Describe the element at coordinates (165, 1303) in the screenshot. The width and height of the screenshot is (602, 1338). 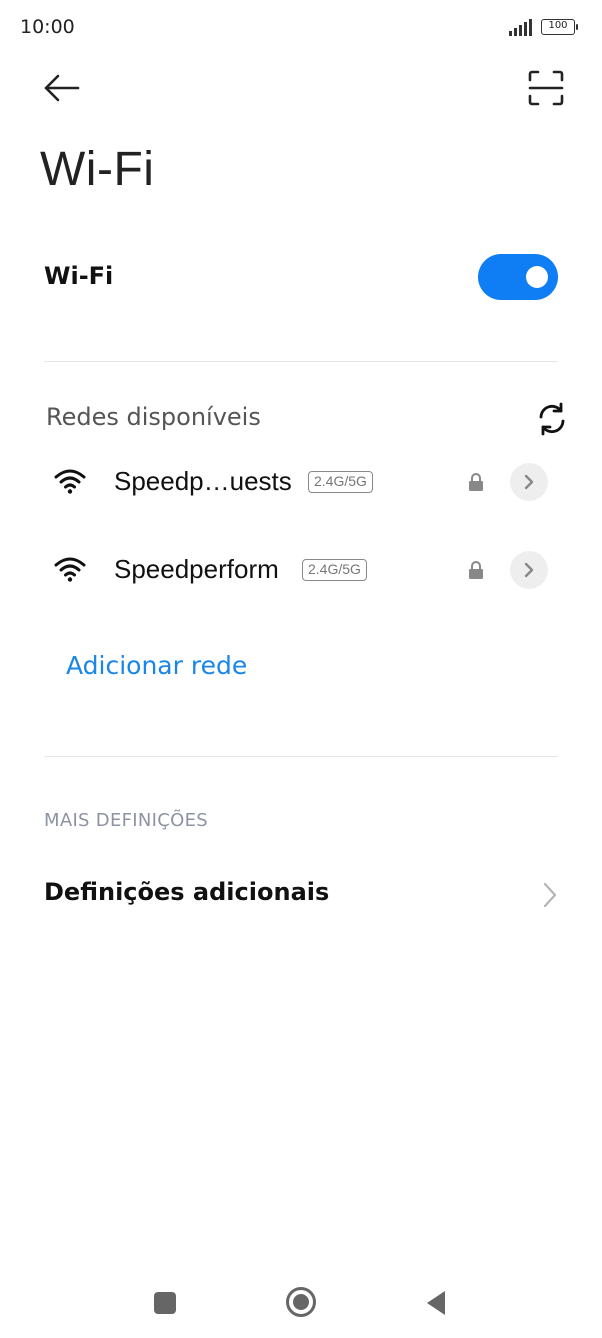
I see `recents-square-icon` at that location.